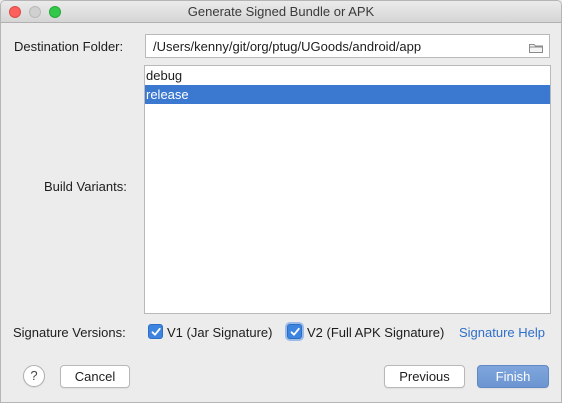  I want to click on v1-signature-checkbox, so click(155, 331).